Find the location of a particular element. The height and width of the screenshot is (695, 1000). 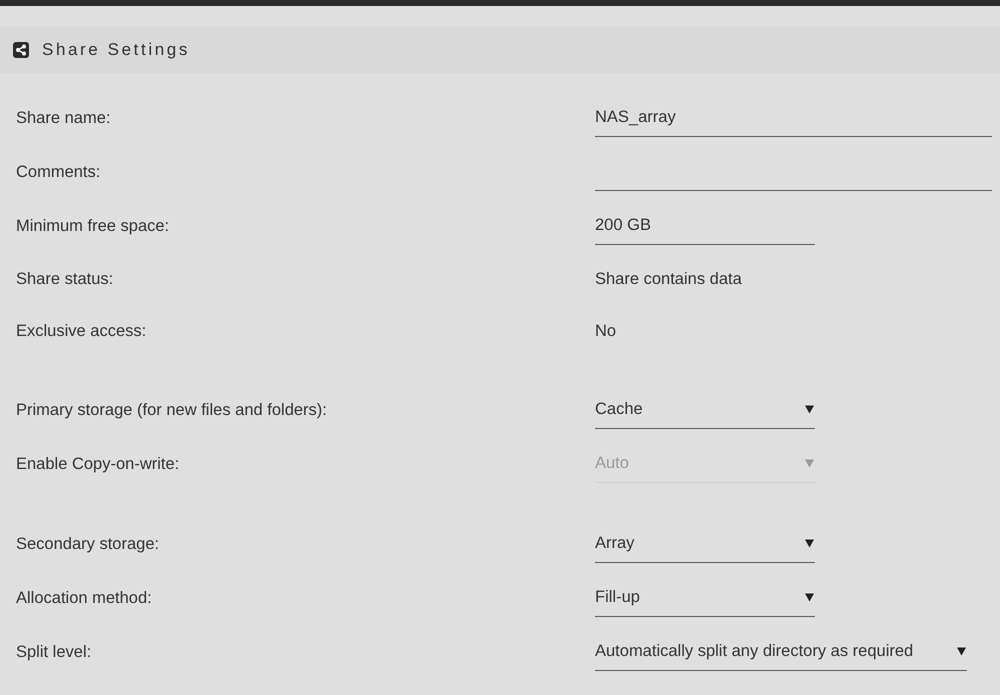

dropdown: Cache is located at coordinates (705, 410).